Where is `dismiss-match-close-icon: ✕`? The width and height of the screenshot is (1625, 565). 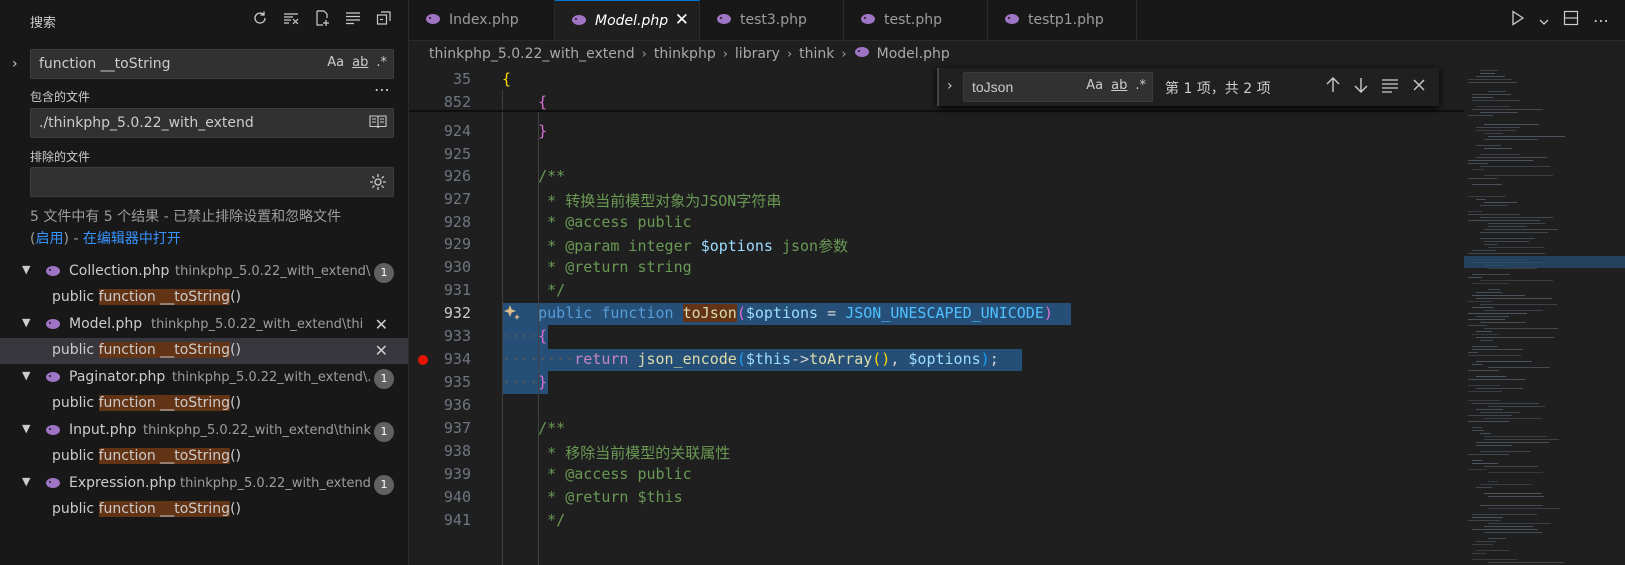
dismiss-match-close-icon: ✕ is located at coordinates (381, 350).